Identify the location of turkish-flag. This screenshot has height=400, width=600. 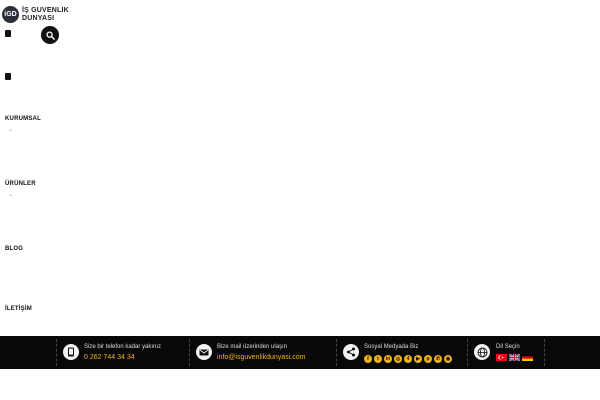
(501, 357).